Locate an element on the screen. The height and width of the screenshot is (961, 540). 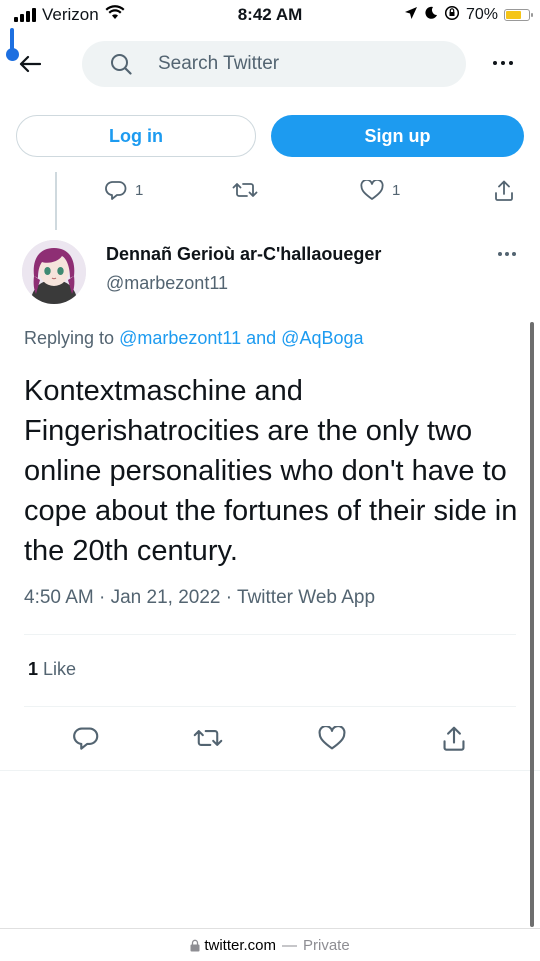
status-bar: Verizon 8:42 AM 70% is located at coordinates (270, 15).